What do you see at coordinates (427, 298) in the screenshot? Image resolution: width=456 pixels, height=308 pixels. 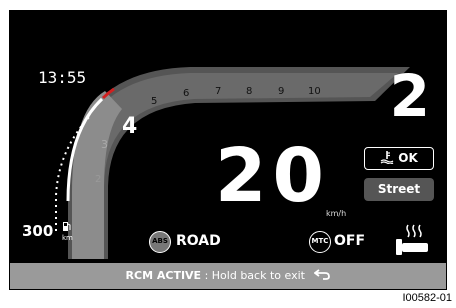 I see `reference-code: I00582-01` at bounding box center [427, 298].